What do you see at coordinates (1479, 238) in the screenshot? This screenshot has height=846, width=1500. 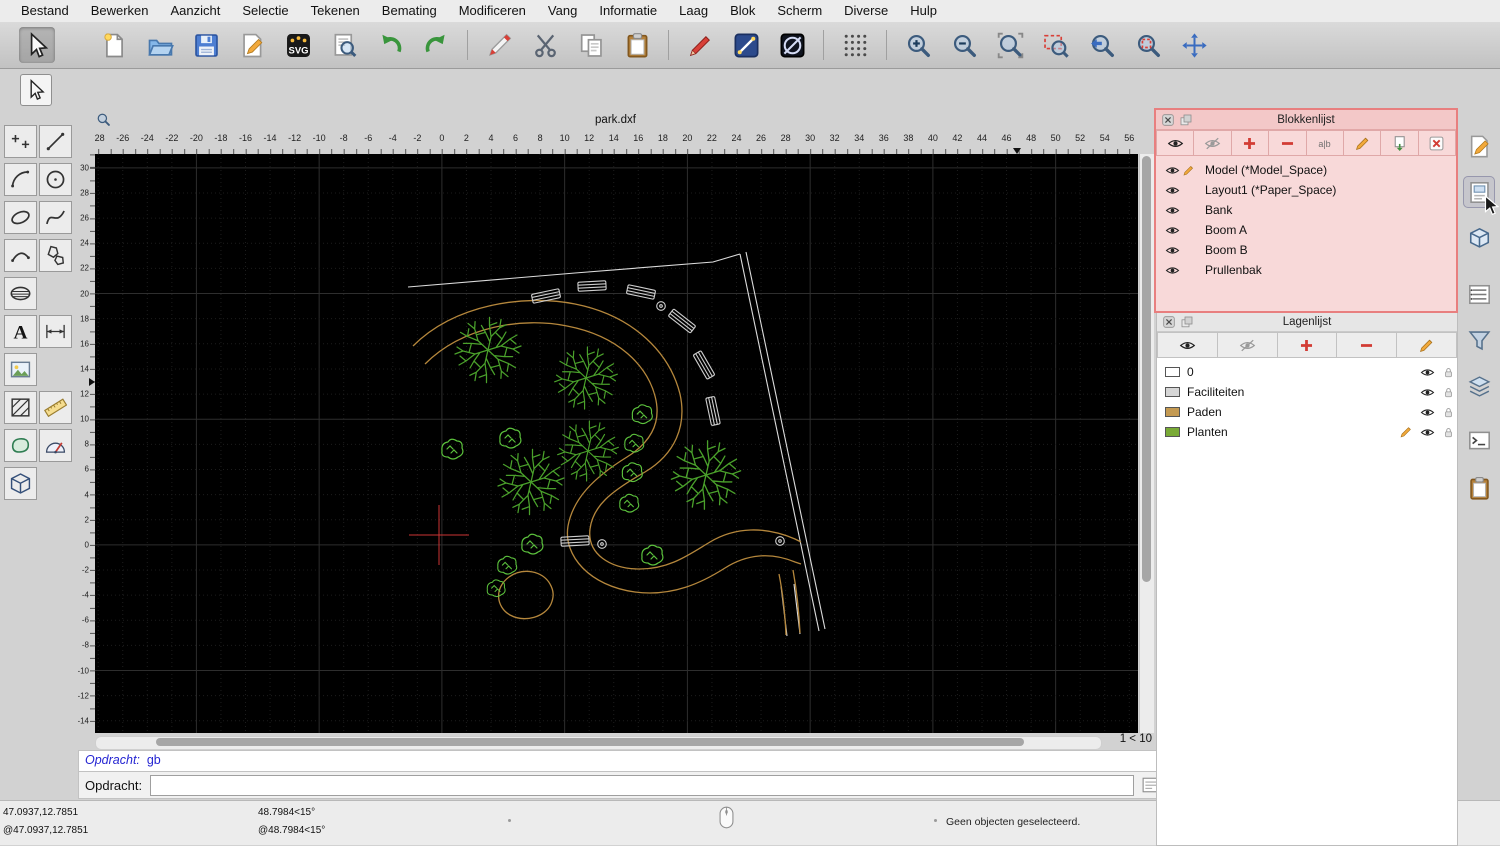 I see `block-list-panel-button` at bounding box center [1479, 238].